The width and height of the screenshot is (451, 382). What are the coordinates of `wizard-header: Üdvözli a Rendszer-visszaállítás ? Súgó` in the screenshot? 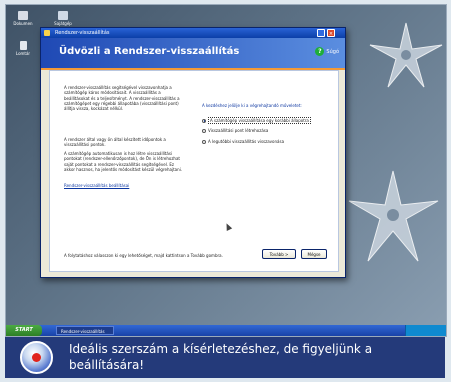 It's located at (193, 54).